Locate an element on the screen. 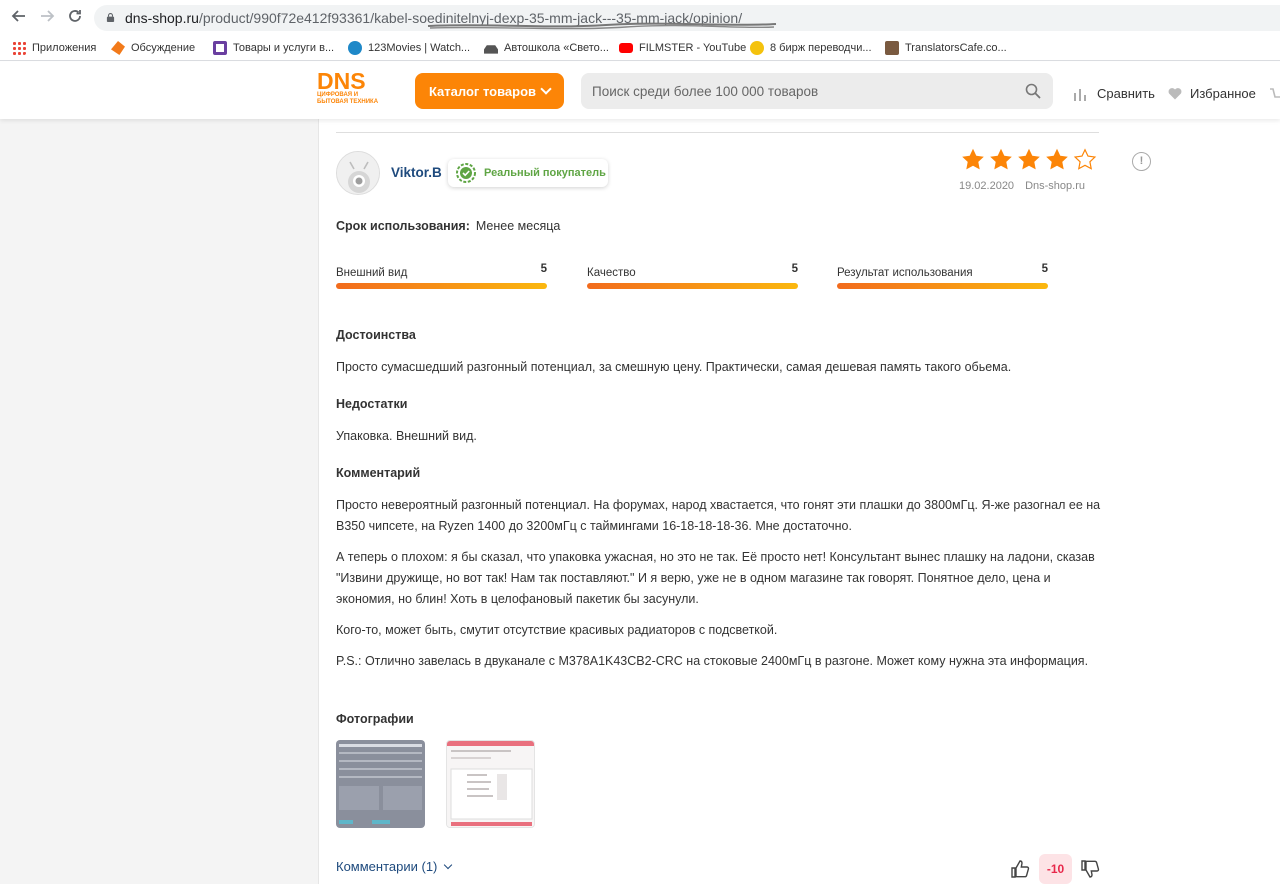 Image resolution: width=1280 pixels, height=884 pixels. thumbs-down-icon is located at coordinates (1090, 869).